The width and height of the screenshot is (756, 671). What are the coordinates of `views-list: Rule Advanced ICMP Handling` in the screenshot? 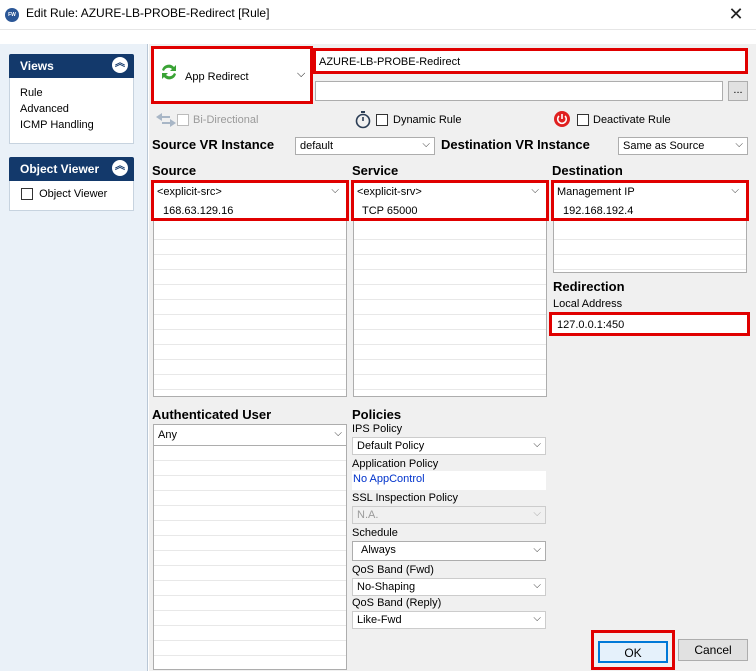 It's located at (71, 111).